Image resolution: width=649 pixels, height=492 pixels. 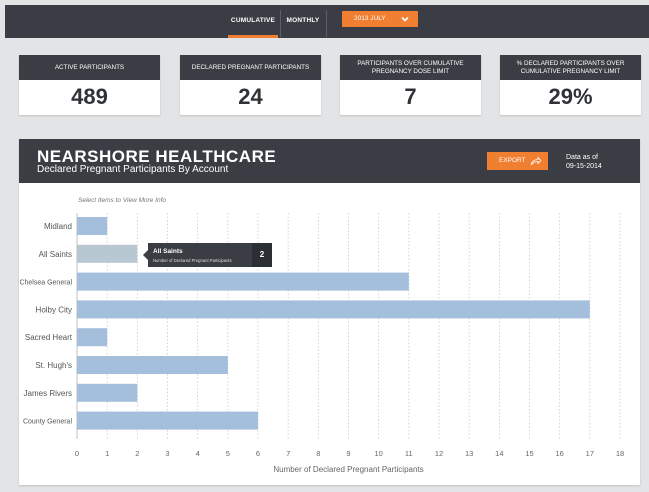 What do you see at coordinates (348, 469) in the screenshot?
I see `x-axis-title: Number of Declared Pregnant Participants` at bounding box center [348, 469].